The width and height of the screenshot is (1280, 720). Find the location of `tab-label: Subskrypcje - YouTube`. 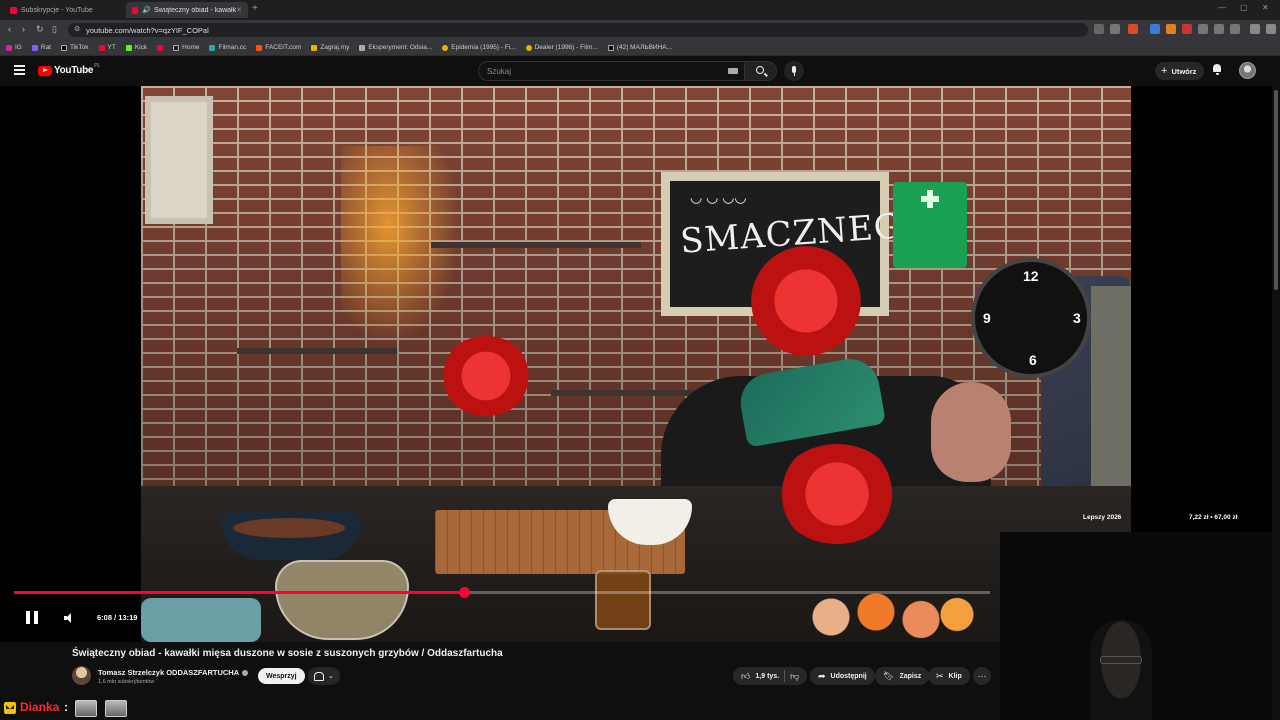

tab-label: Subskrypcje - YouTube is located at coordinates (57, 10).